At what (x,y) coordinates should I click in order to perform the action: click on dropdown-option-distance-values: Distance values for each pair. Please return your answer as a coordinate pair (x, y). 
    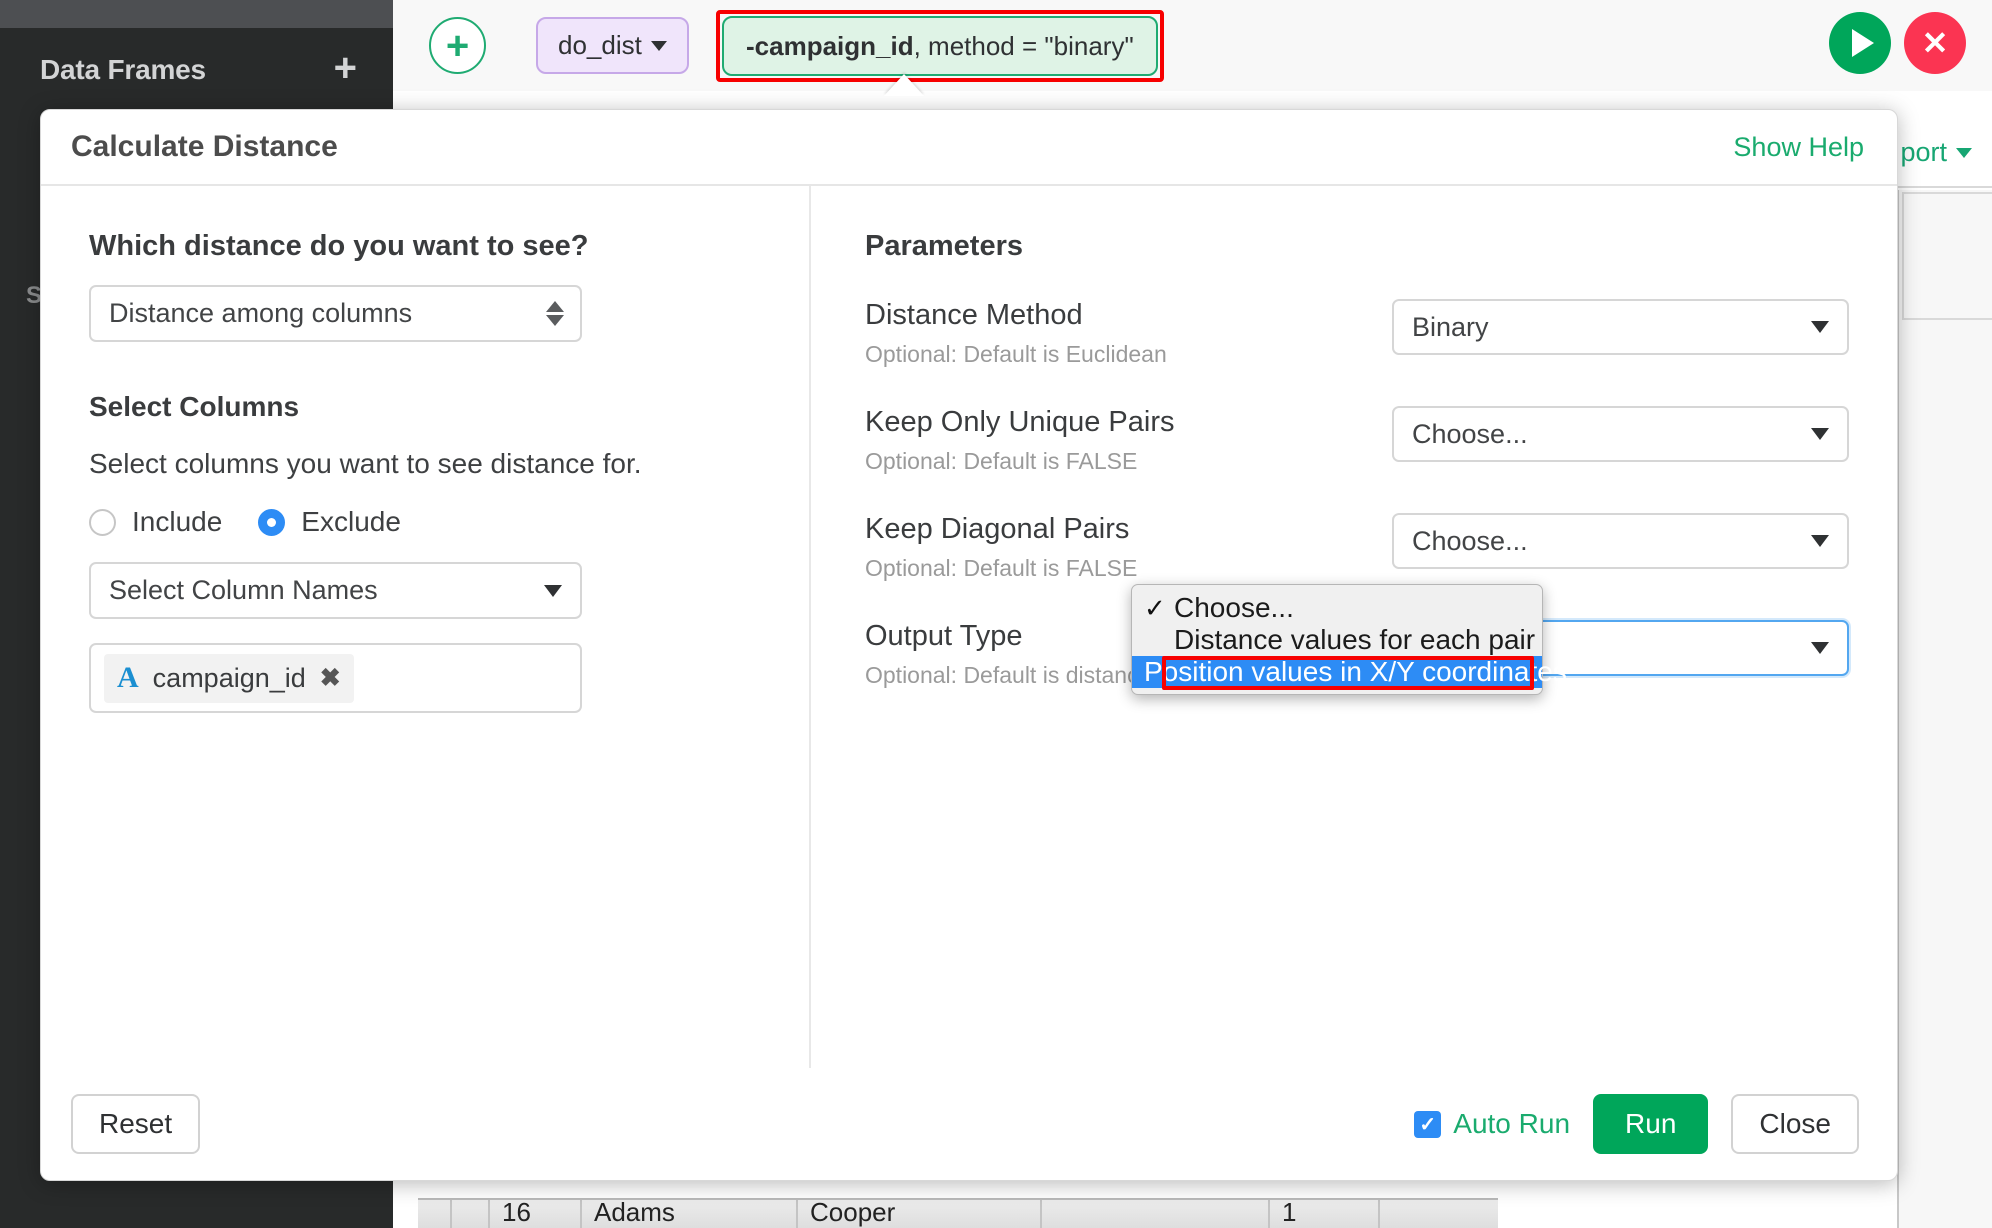
    Looking at the image, I should click on (1337, 640).